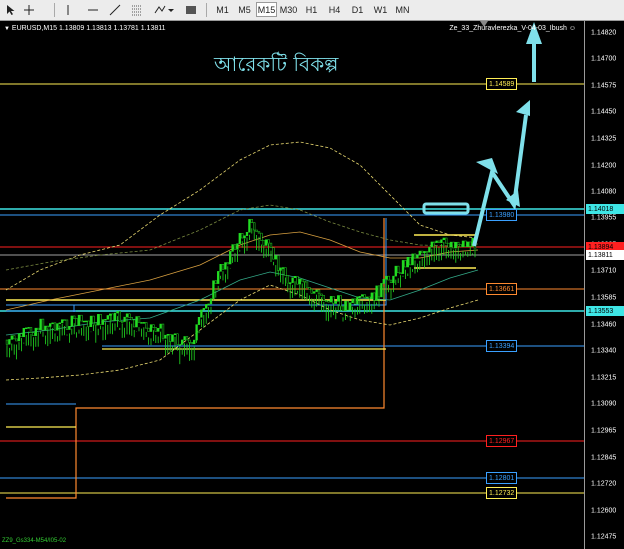  What do you see at coordinates (604, 298) in the screenshot?
I see `axis-tick-label: 1.13585` at bounding box center [604, 298].